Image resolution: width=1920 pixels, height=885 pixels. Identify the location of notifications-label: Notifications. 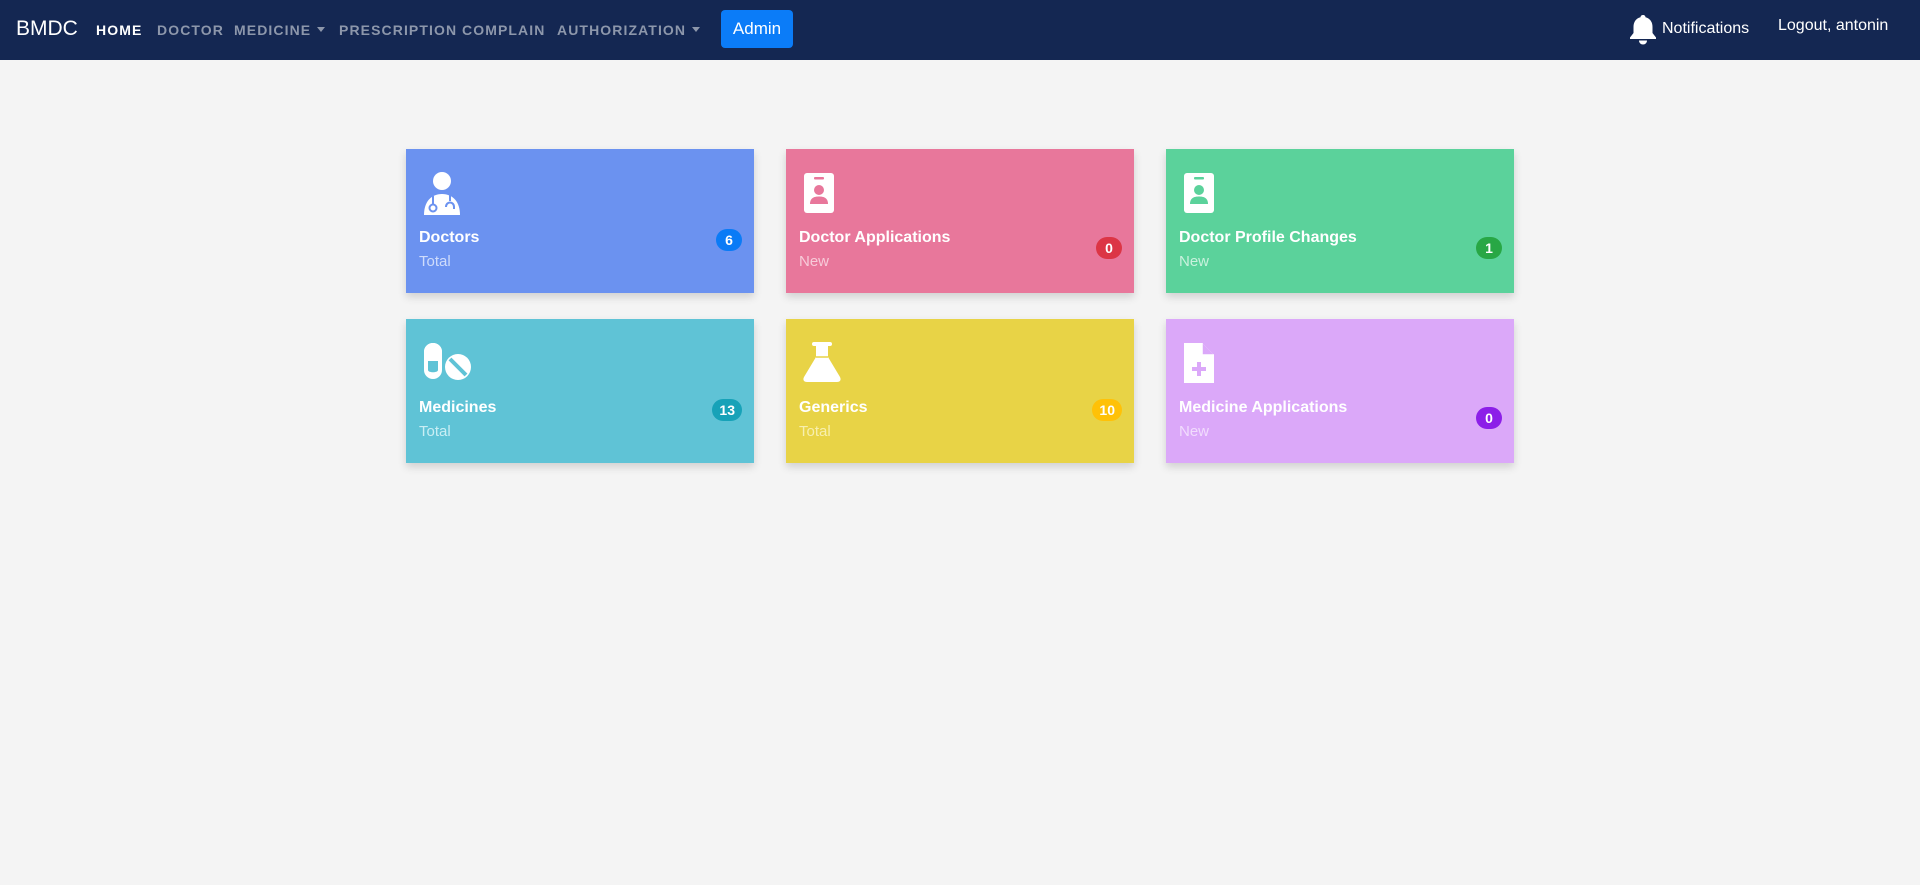
(1706, 28).